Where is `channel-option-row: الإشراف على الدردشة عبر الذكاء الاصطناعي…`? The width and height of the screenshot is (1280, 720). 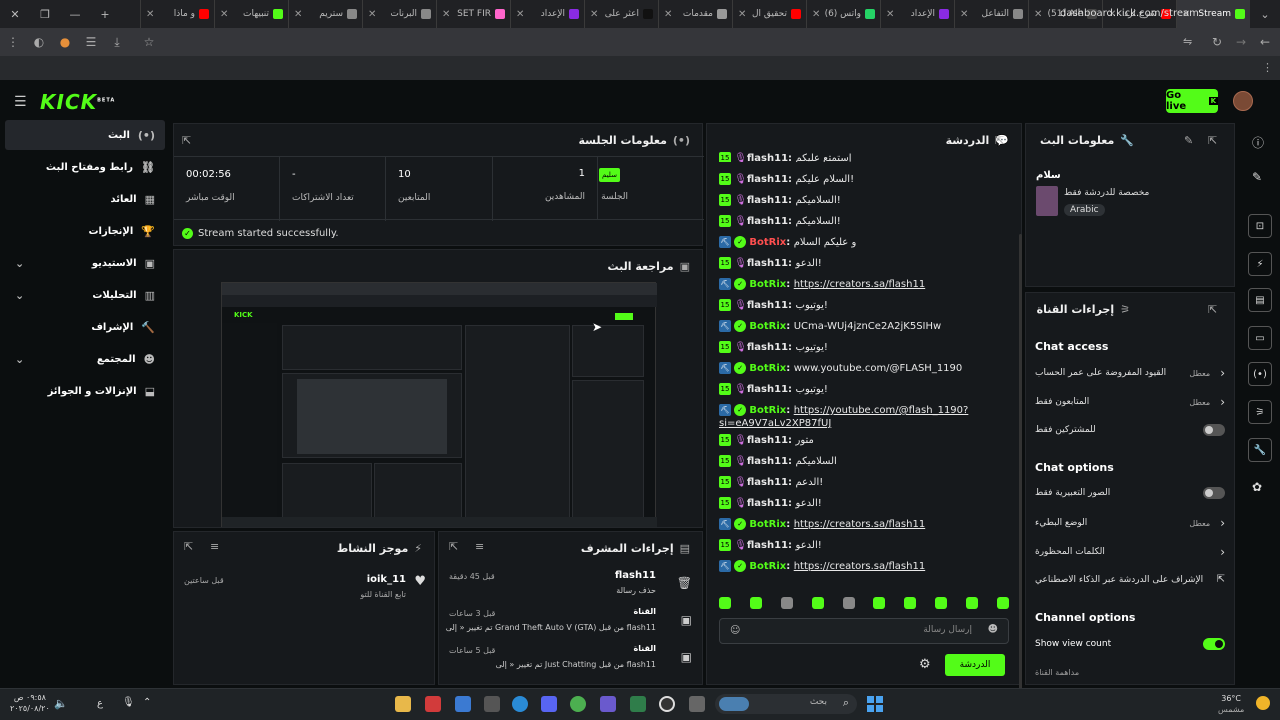
channel-option-row: الإشراف على الدردشة عبر الذكاء الاصطناعي… is located at coordinates (1130, 579).